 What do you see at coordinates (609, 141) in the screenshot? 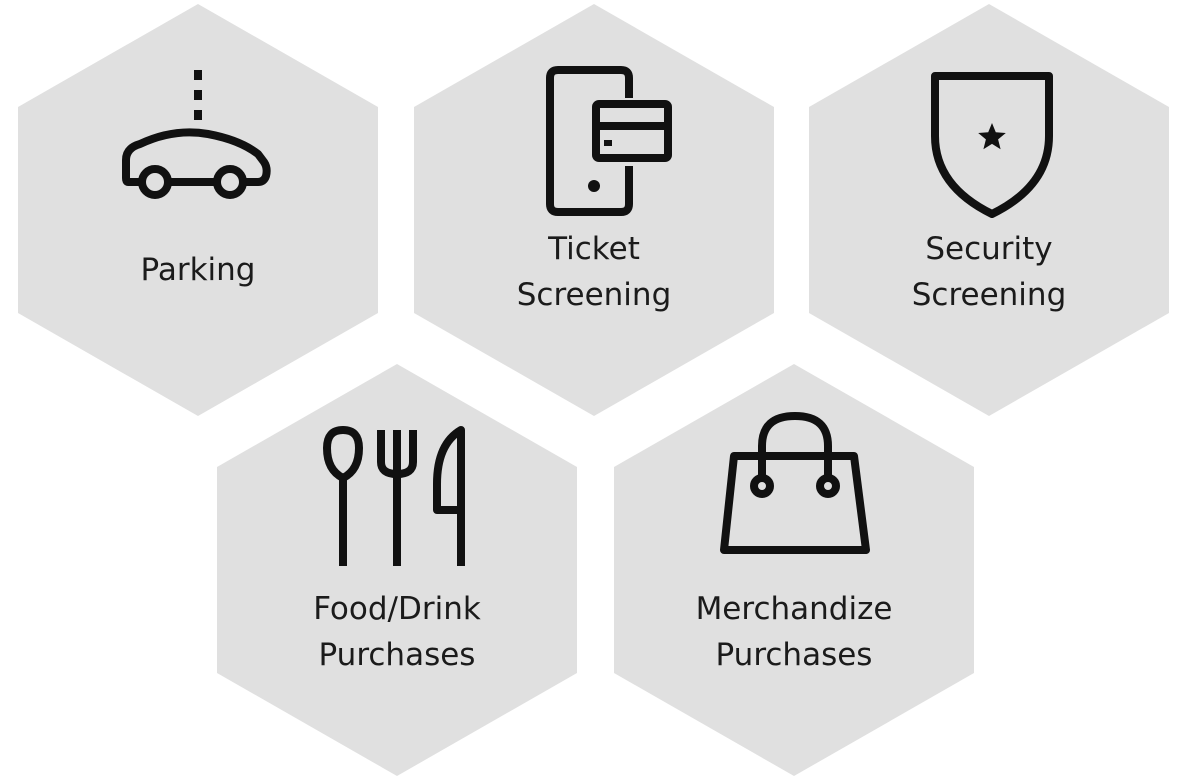
I see `mobile-ticket-icon` at bounding box center [609, 141].